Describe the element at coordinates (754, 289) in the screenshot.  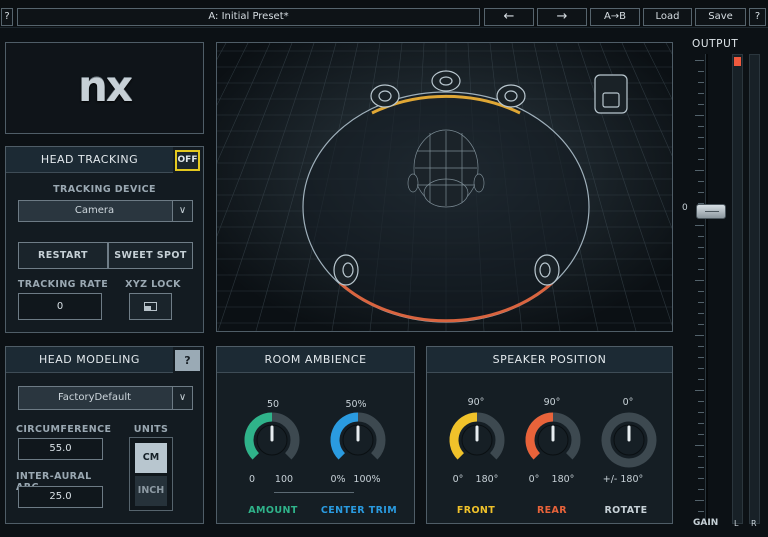
I see `meter-right` at that location.